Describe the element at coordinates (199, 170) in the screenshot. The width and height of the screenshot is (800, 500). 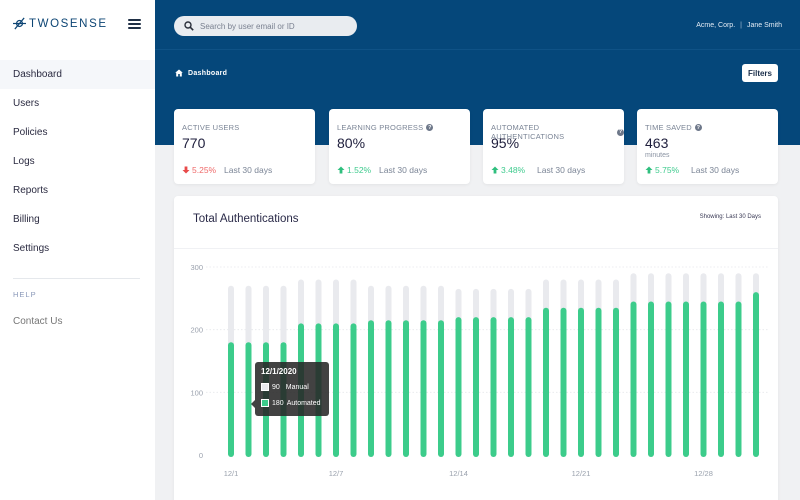
I see `stat-delta: 5.25%` at that location.